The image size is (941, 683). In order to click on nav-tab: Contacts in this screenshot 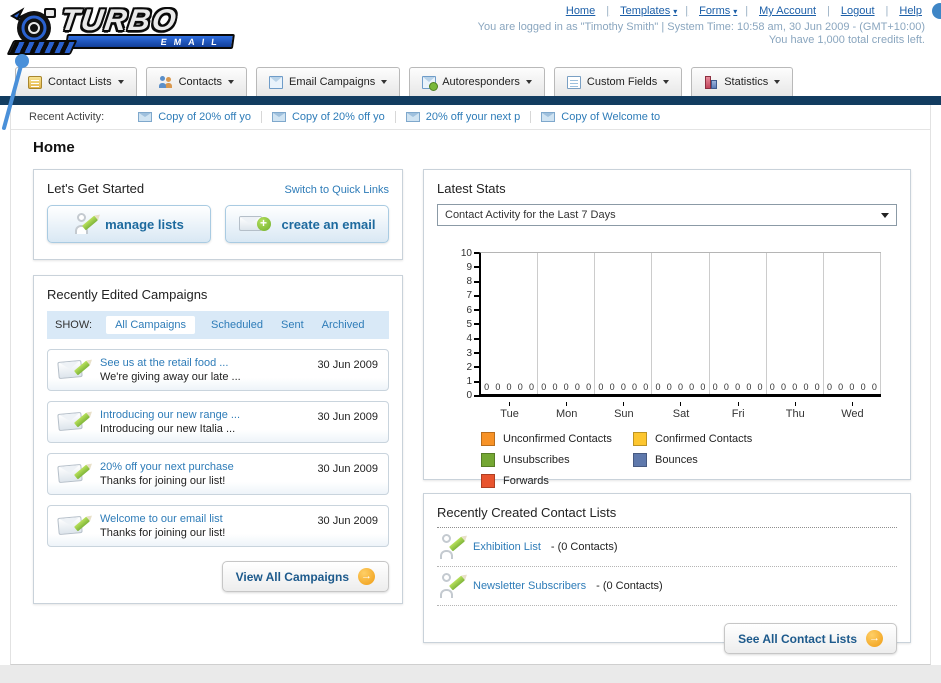, I will do `click(196, 81)`.